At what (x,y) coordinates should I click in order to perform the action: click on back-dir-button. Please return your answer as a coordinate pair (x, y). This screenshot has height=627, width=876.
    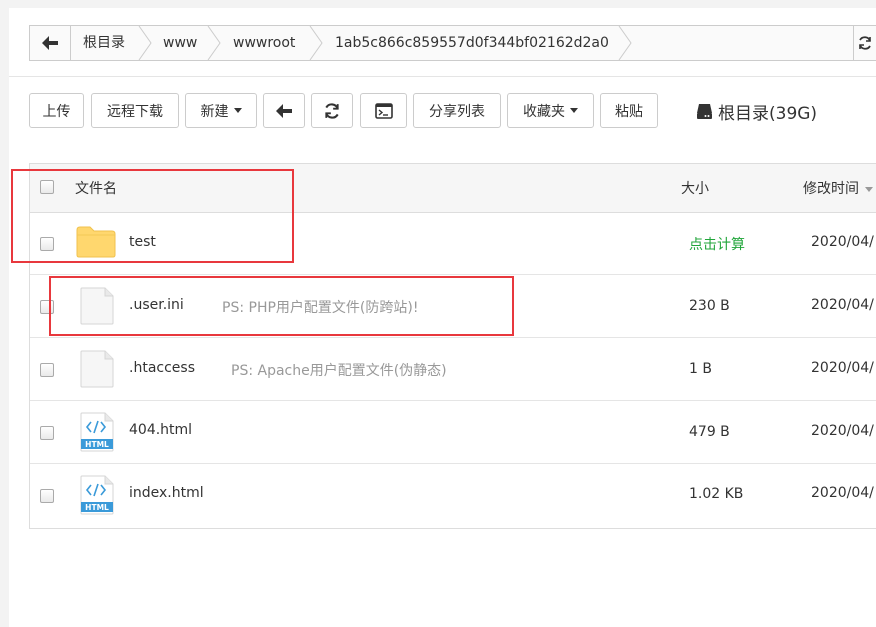
    Looking at the image, I should click on (284, 110).